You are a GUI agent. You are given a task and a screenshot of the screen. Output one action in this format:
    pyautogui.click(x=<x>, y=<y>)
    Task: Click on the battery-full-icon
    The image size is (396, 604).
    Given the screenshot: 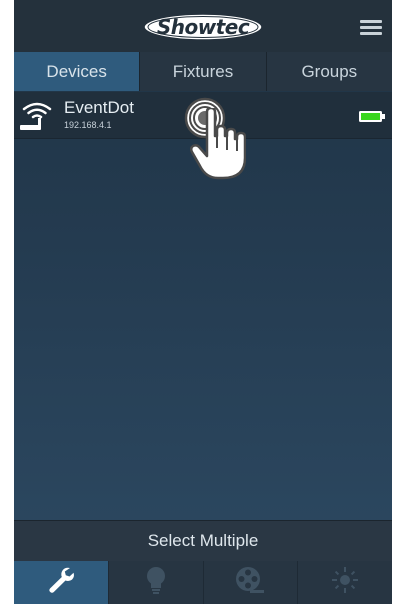 What is the action you would take?
    pyautogui.click(x=372, y=116)
    